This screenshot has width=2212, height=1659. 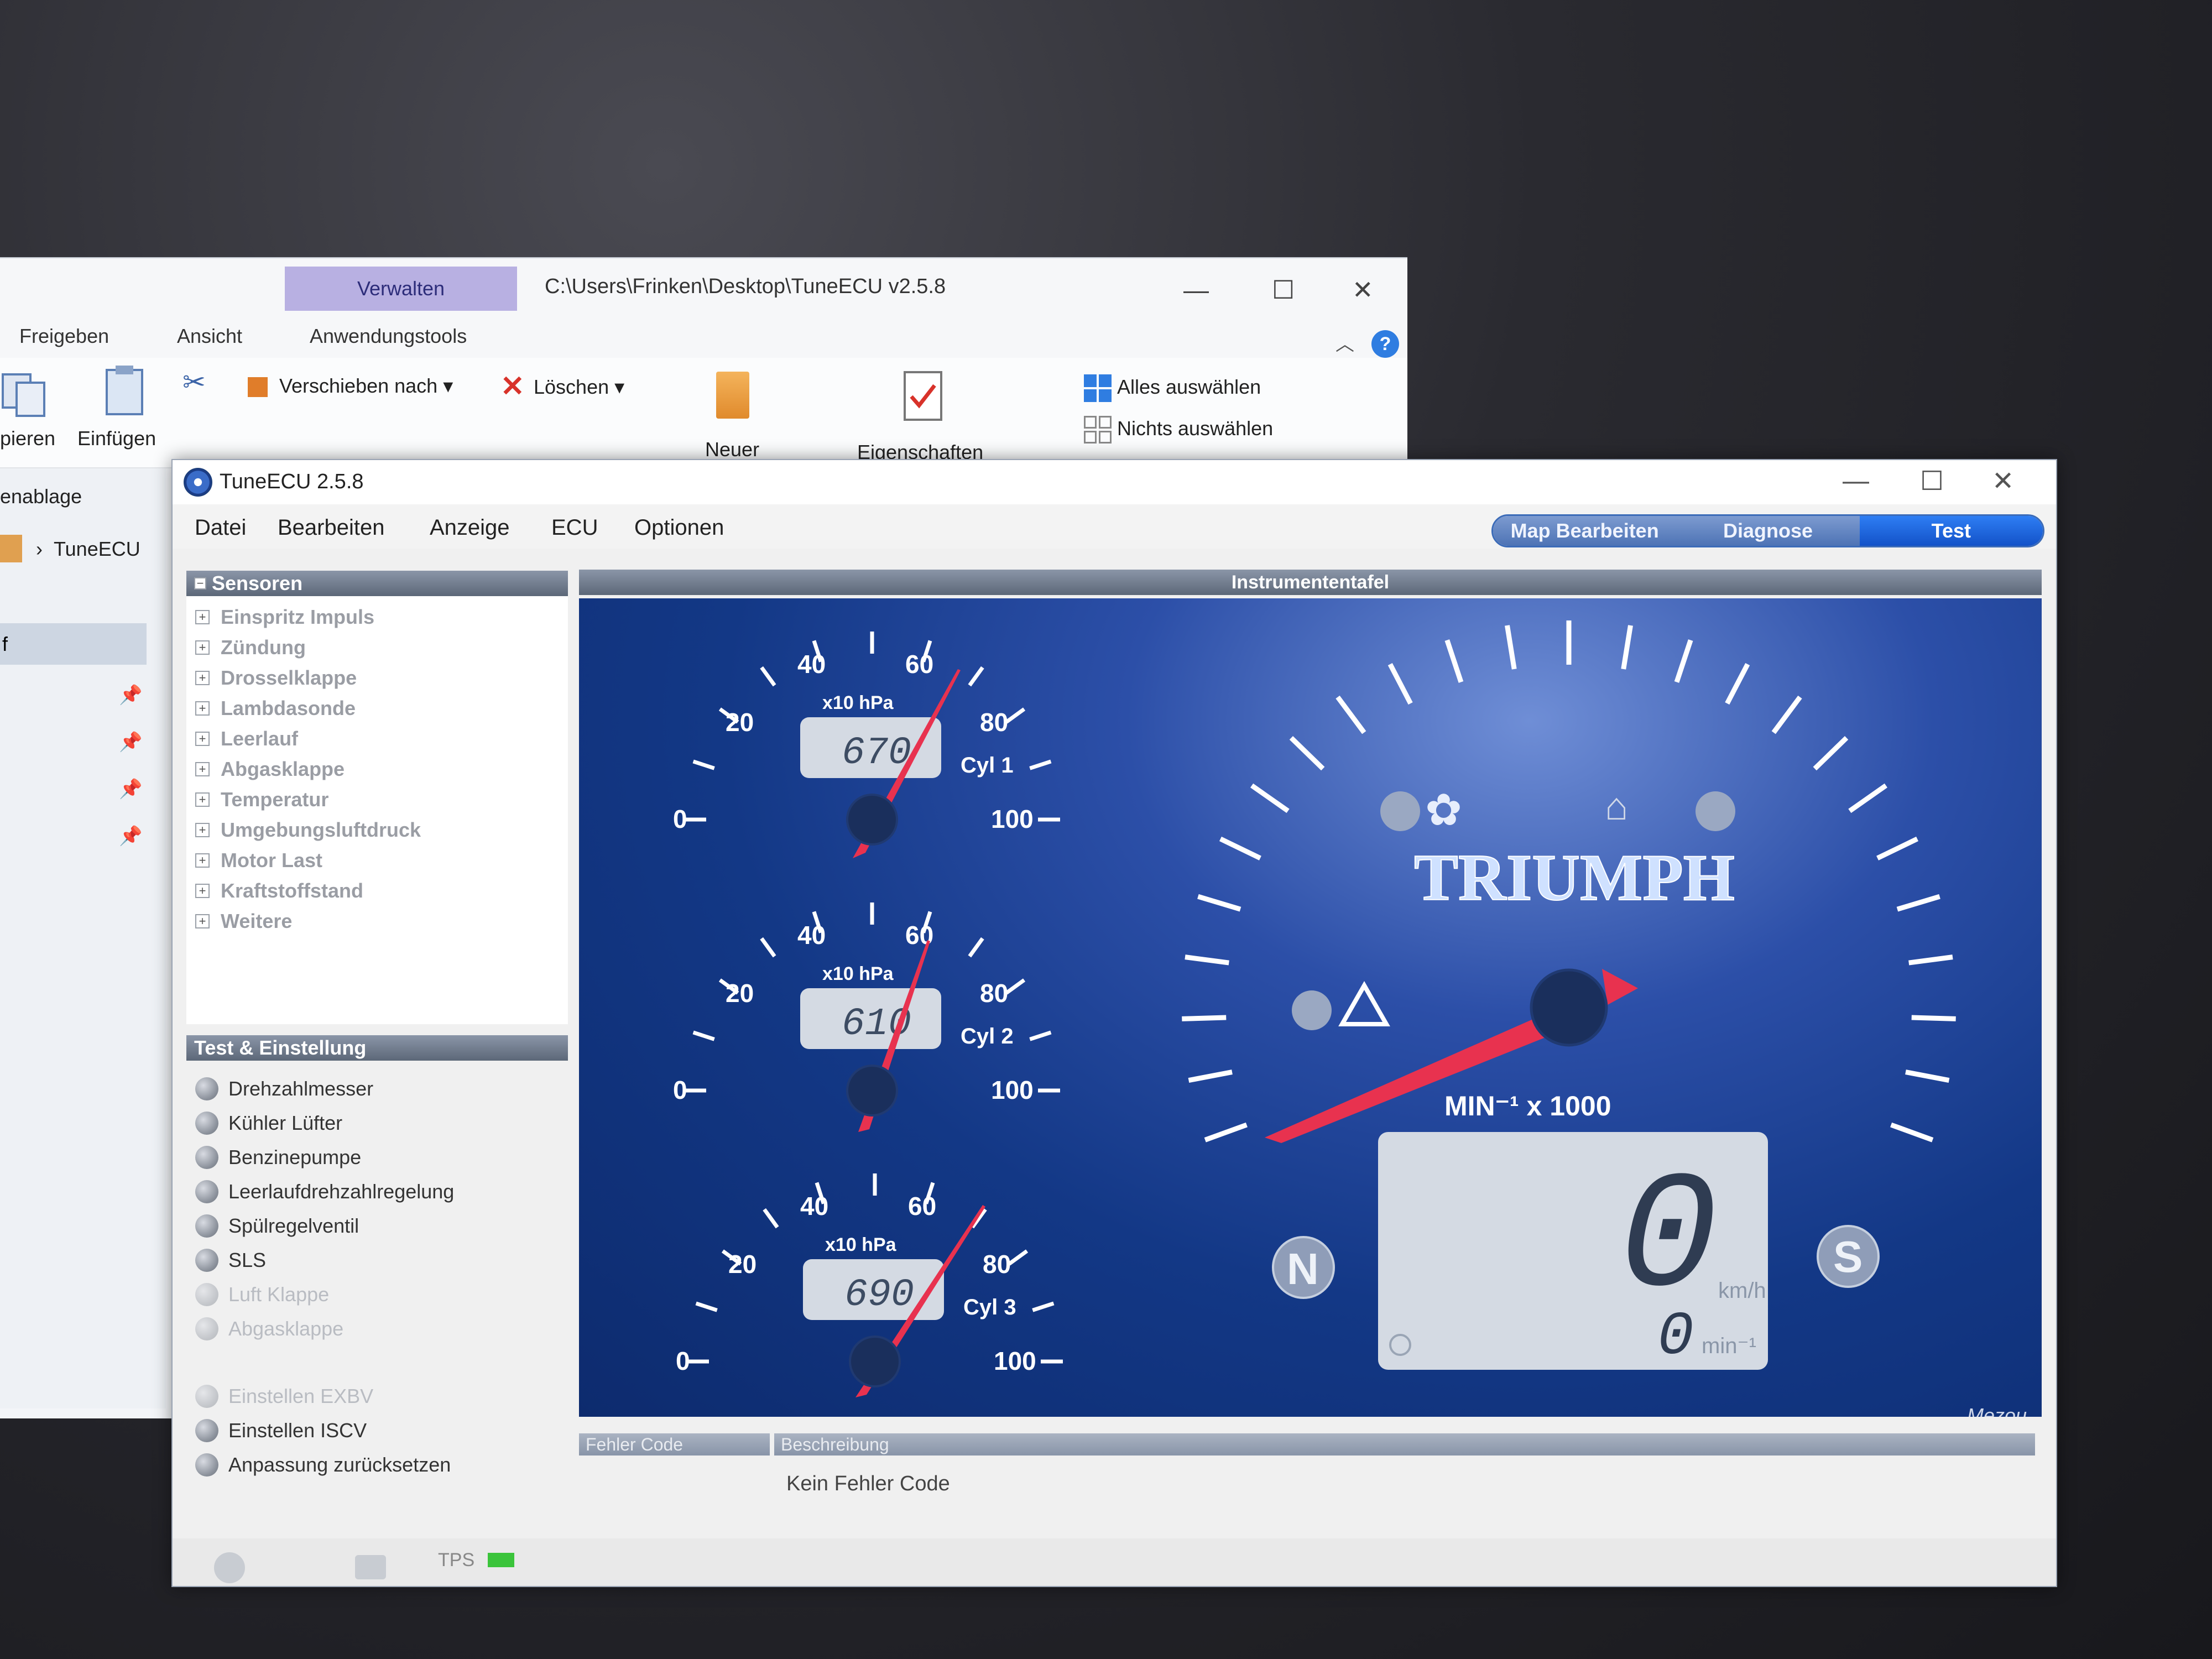 I want to click on copy-icon, so click(x=25, y=394).